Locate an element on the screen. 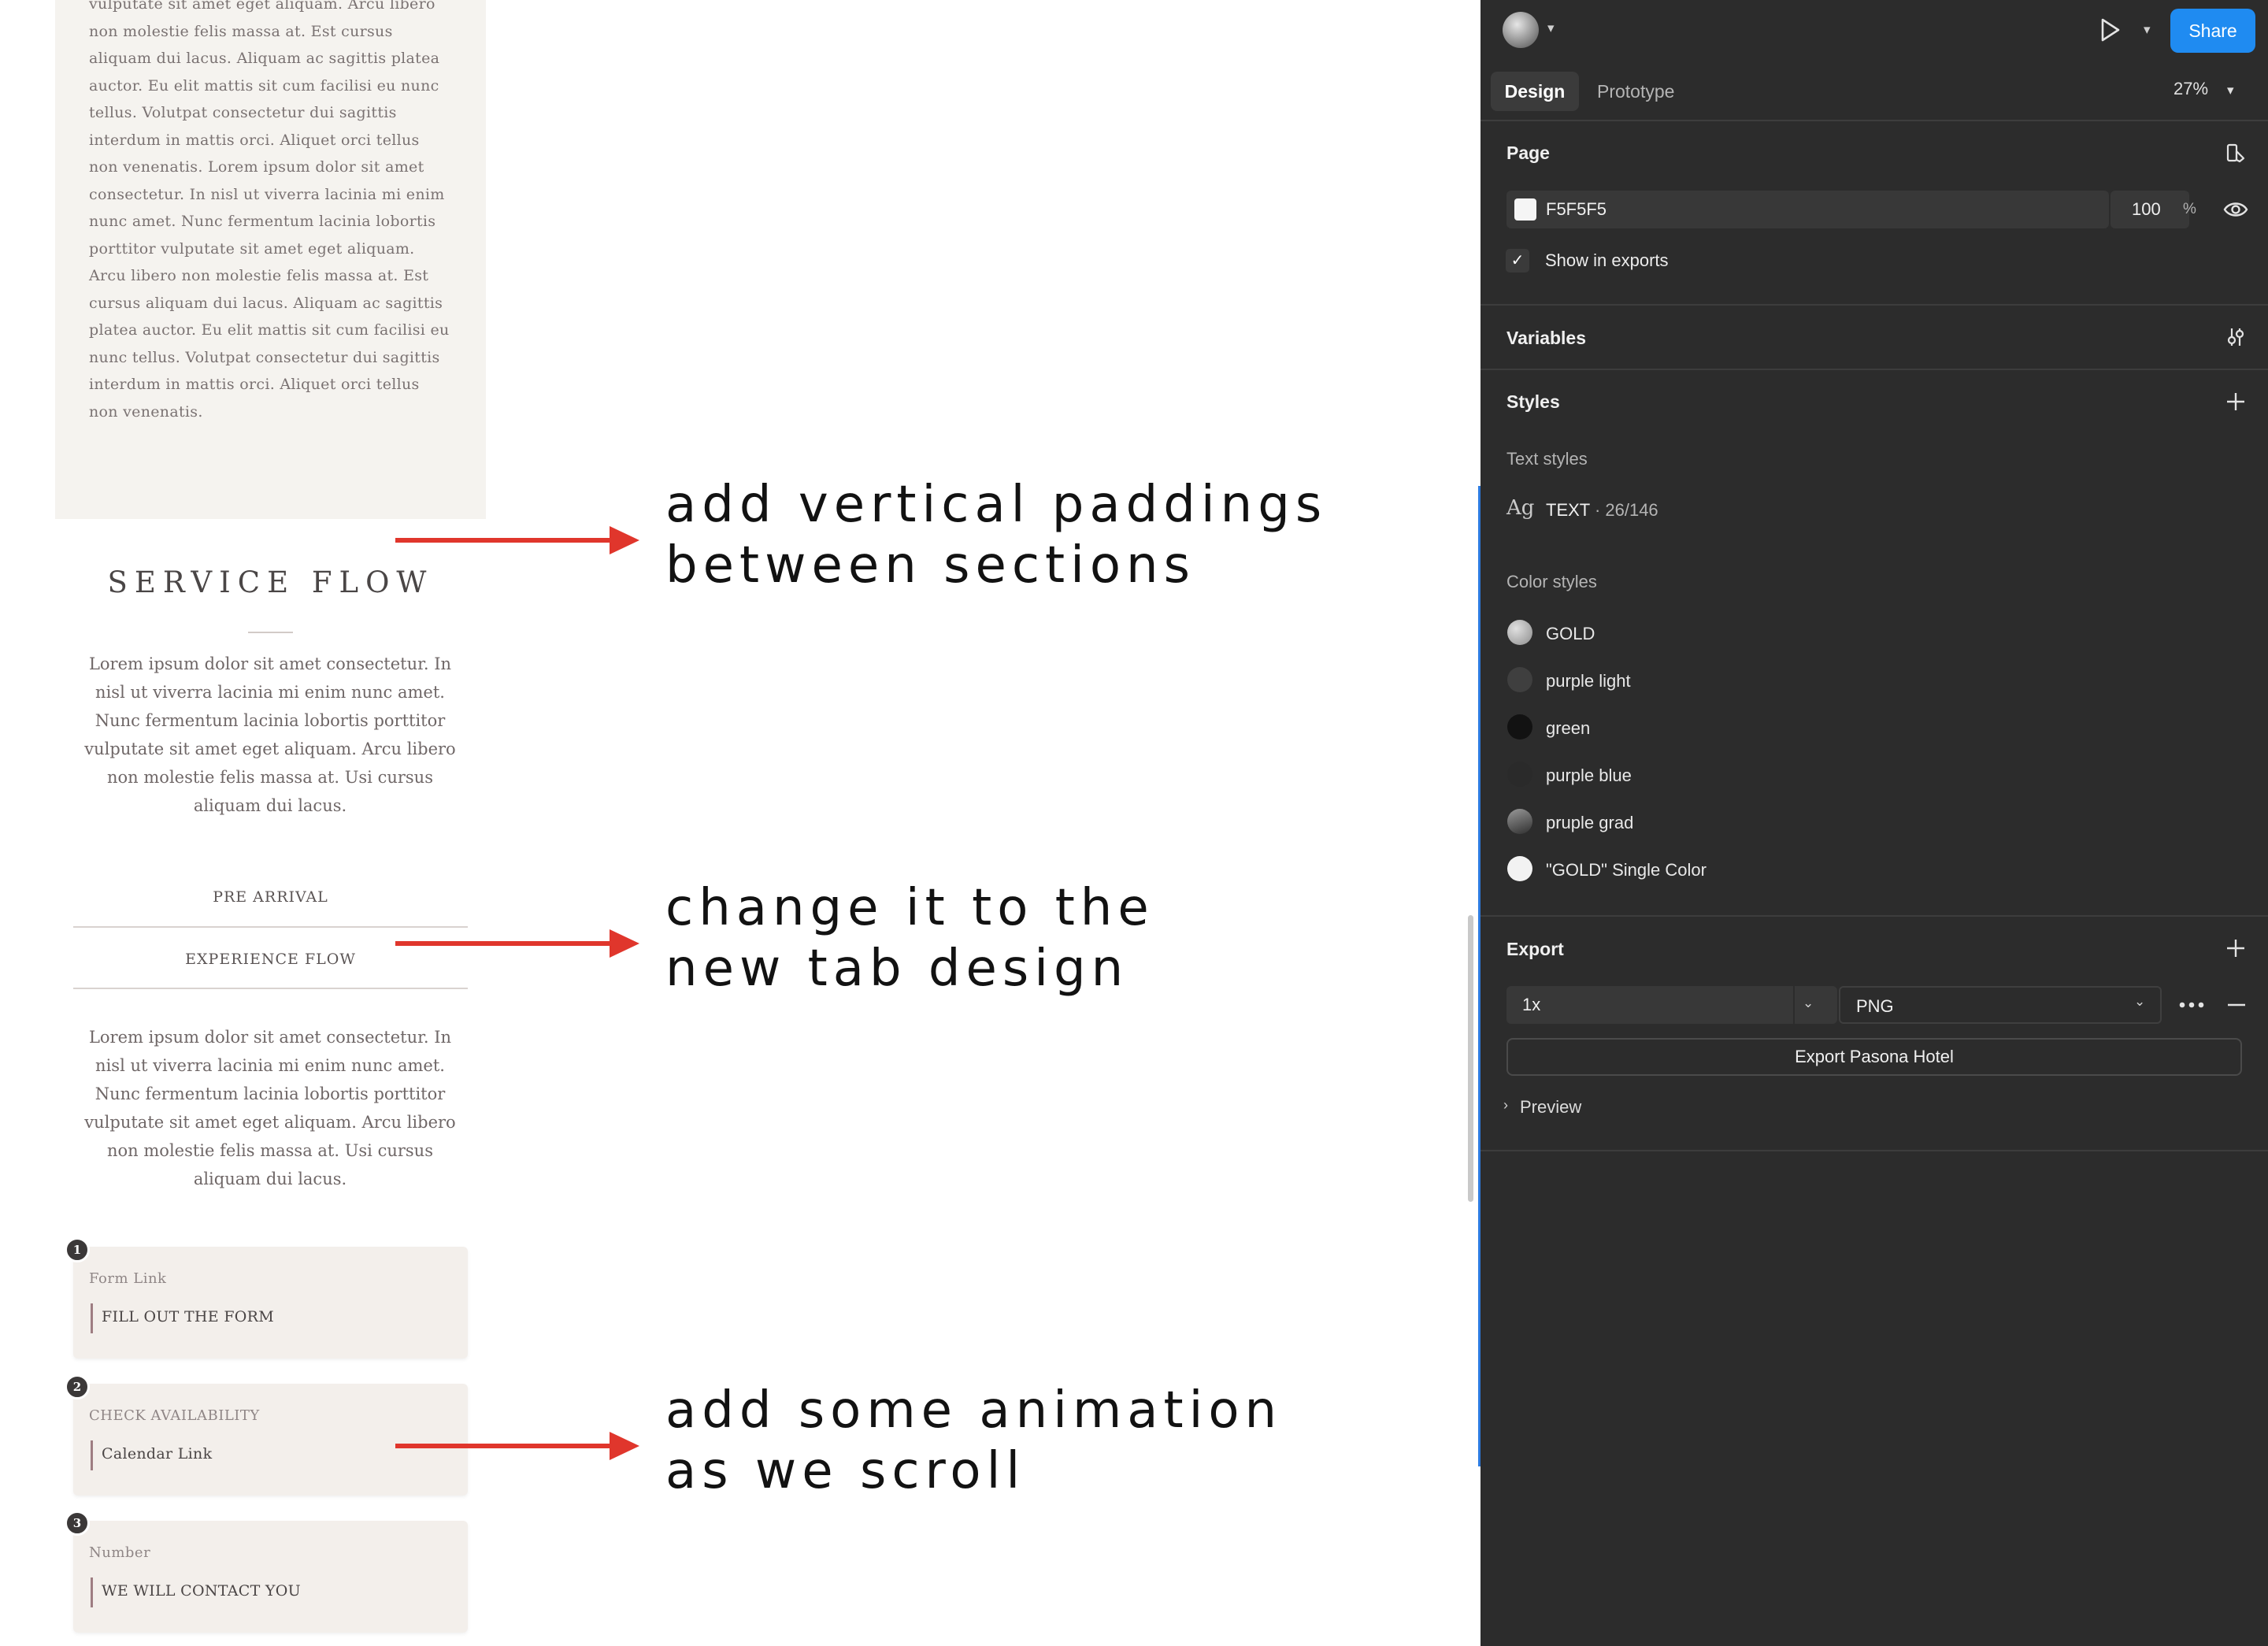 The width and height of the screenshot is (2268, 1646). share-button: Share is located at coordinates (2212, 31).